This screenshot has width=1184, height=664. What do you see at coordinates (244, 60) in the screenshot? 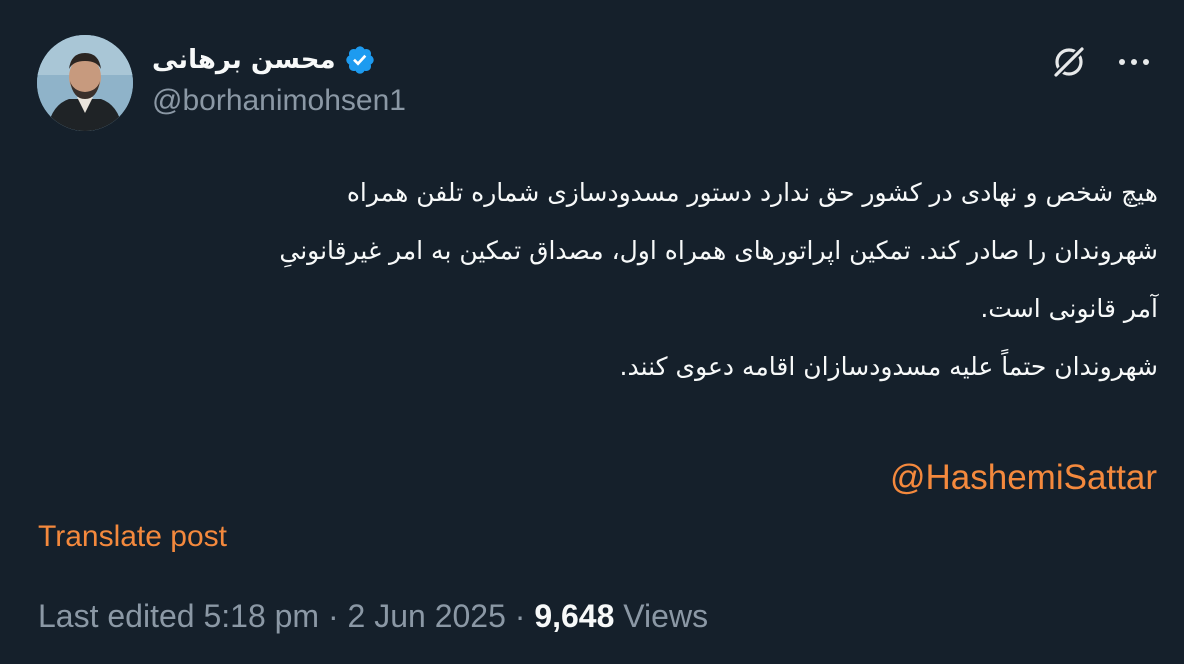
I see `author-display-name: محسن برهانی` at bounding box center [244, 60].